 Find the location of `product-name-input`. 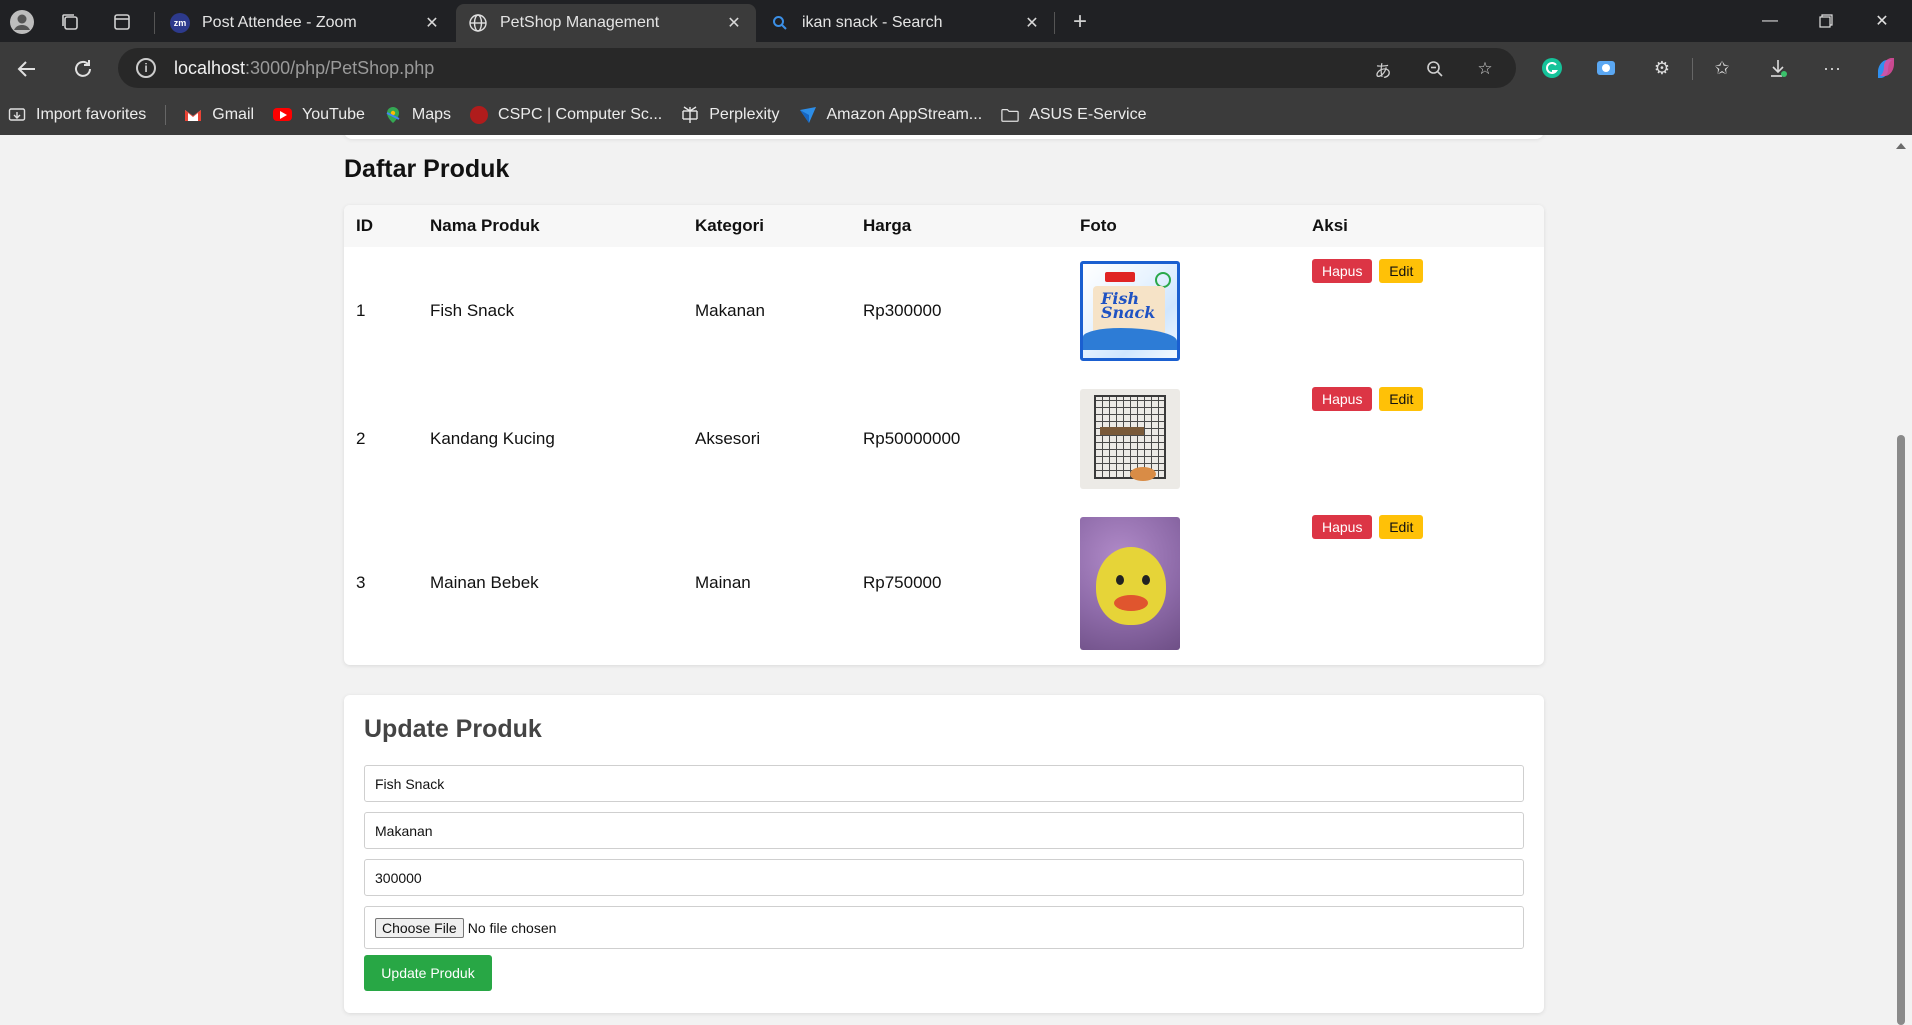

product-name-input is located at coordinates (944, 783).